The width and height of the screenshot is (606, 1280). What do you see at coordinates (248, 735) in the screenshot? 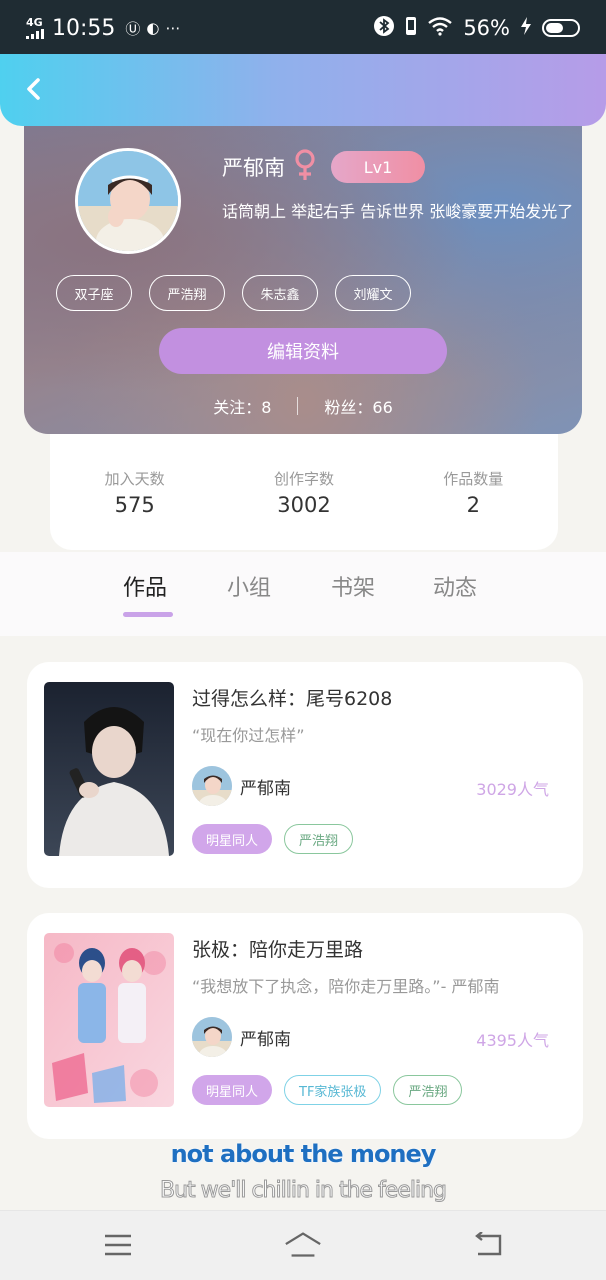
I see `work-quote: “现在你过怎样”` at bounding box center [248, 735].